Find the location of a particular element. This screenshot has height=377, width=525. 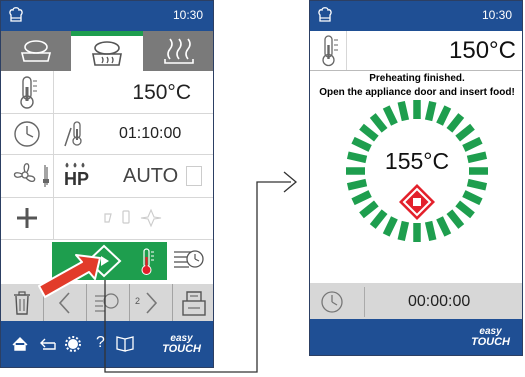

gauge-temperature-value: 155°C is located at coordinates (417, 161).